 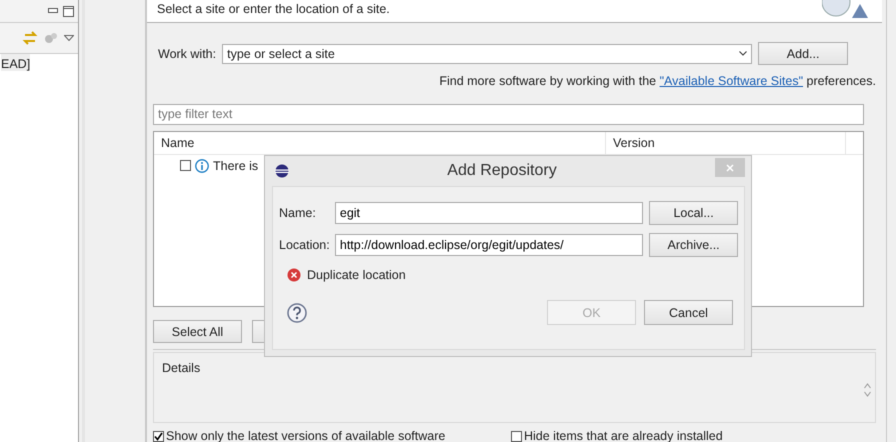 I want to click on dialog-title: Add Repository, so click(x=502, y=171).